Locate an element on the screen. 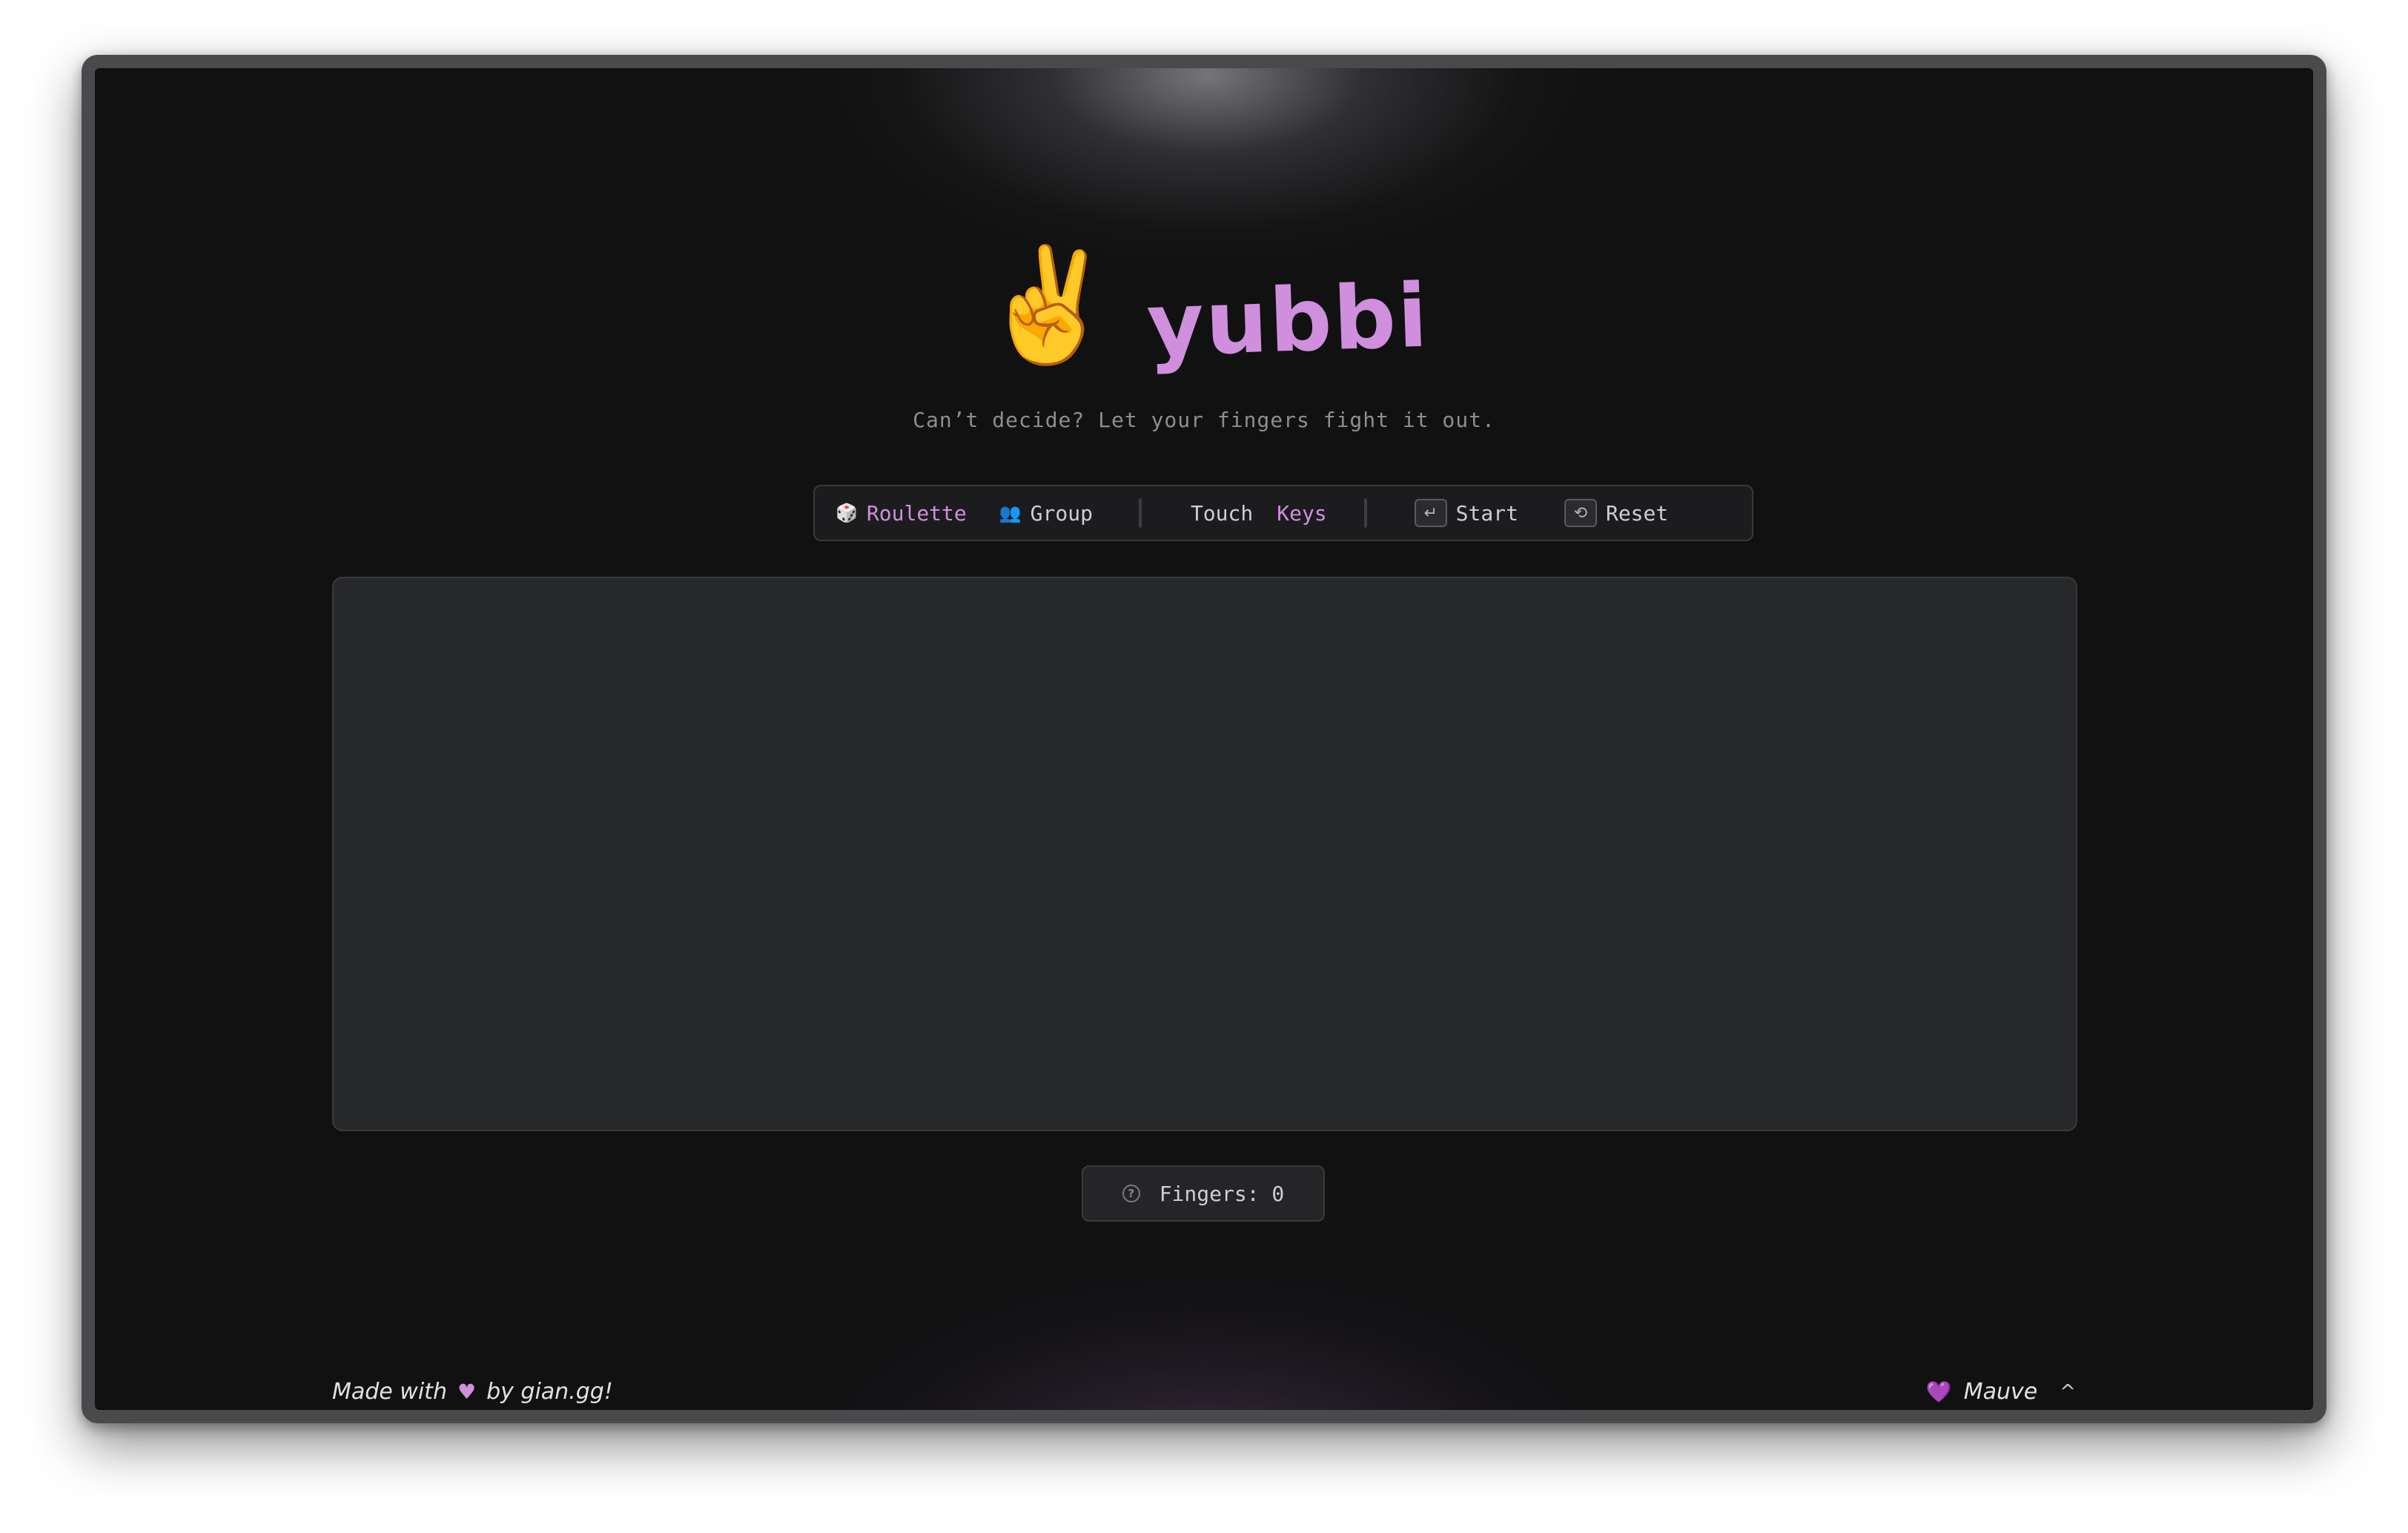 The image size is (2408, 1533). dice-icon: 🎲 is located at coordinates (847, 513).